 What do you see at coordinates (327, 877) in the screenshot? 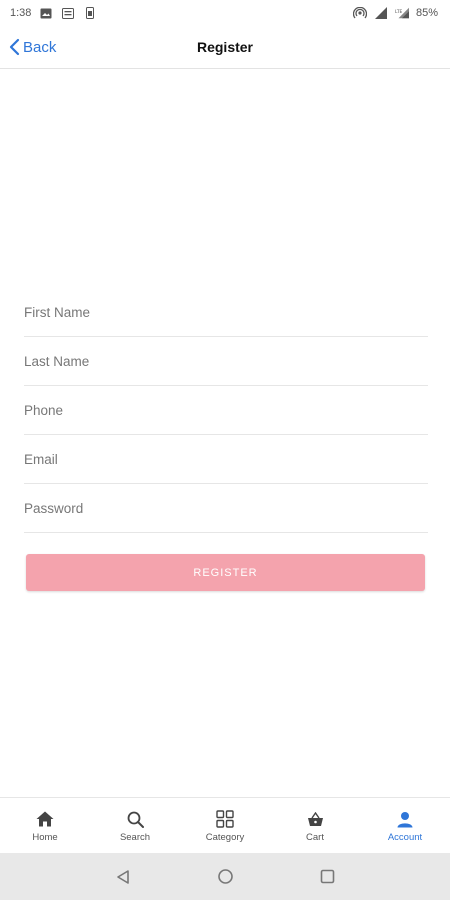
I see `recents-square-icon` at bounding box center [327, 877].